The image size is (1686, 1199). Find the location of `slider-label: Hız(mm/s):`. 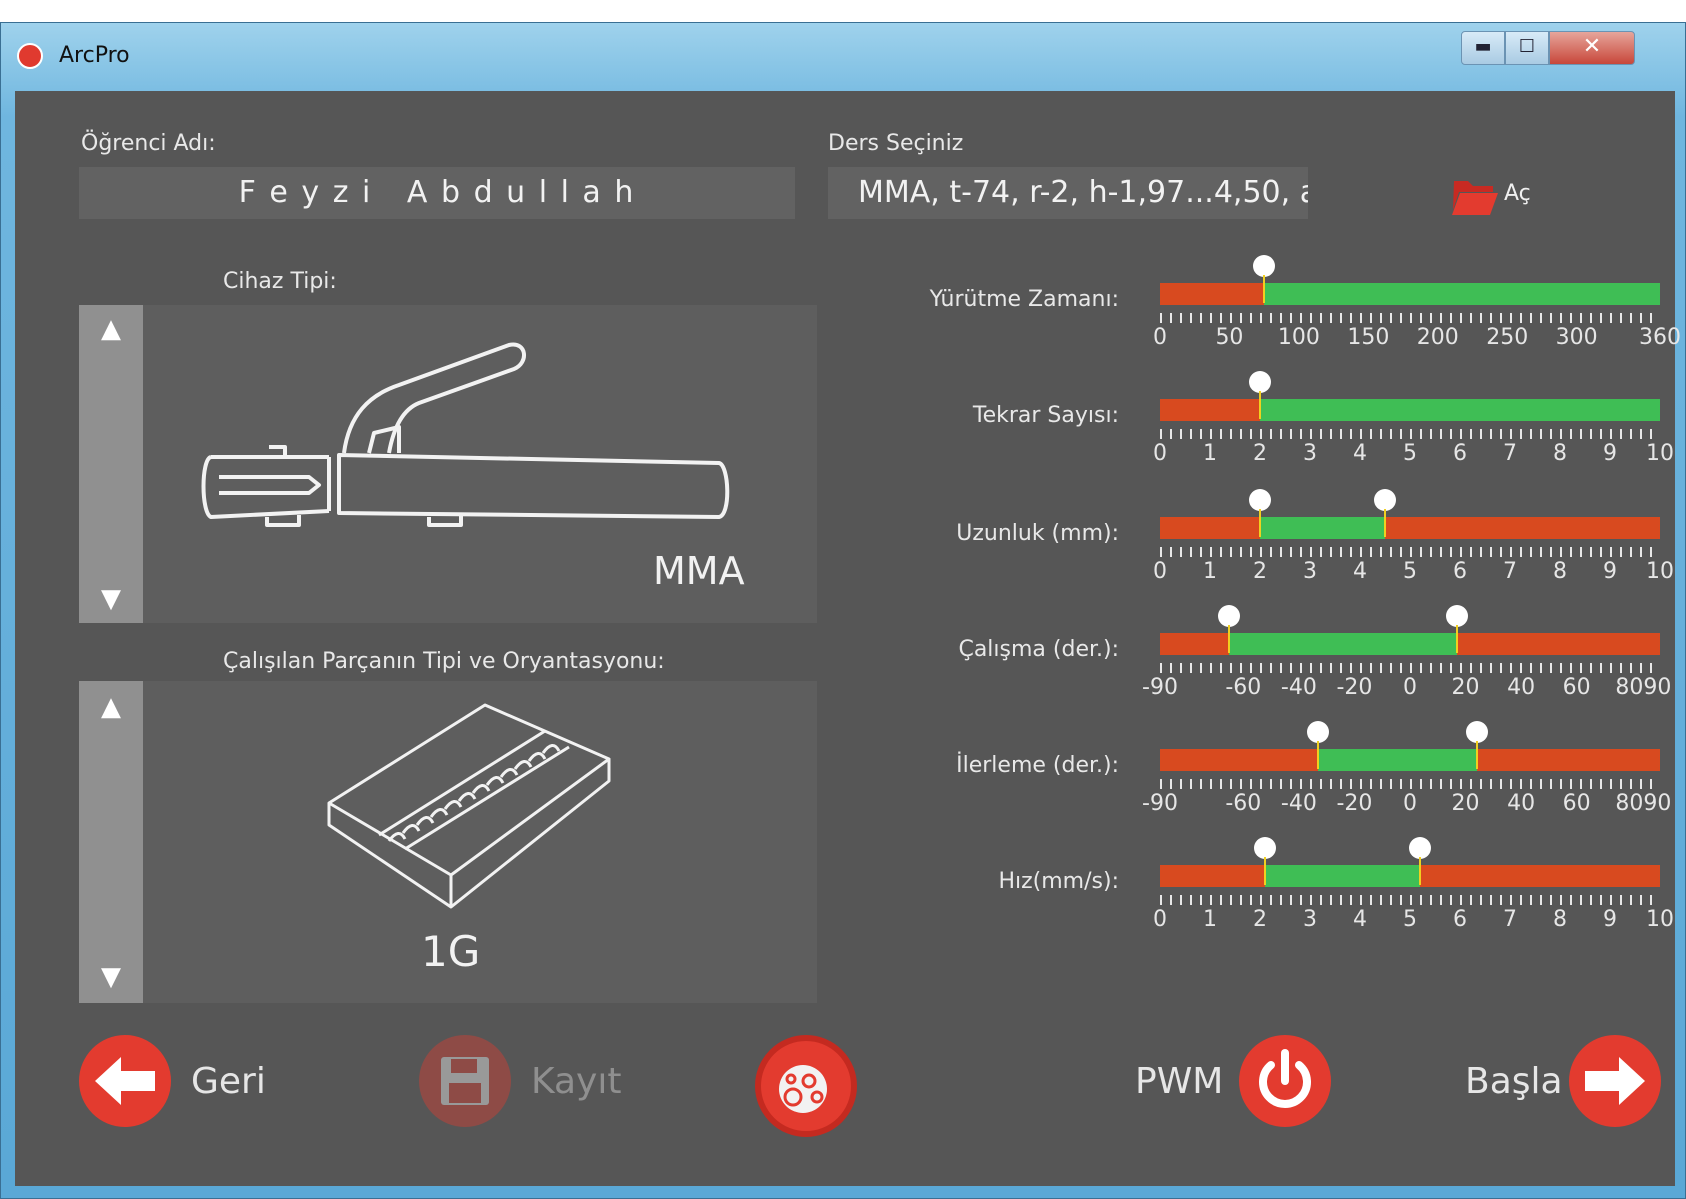

slider-label: Hız(mm/s): is located at coordinates (1058, 881).